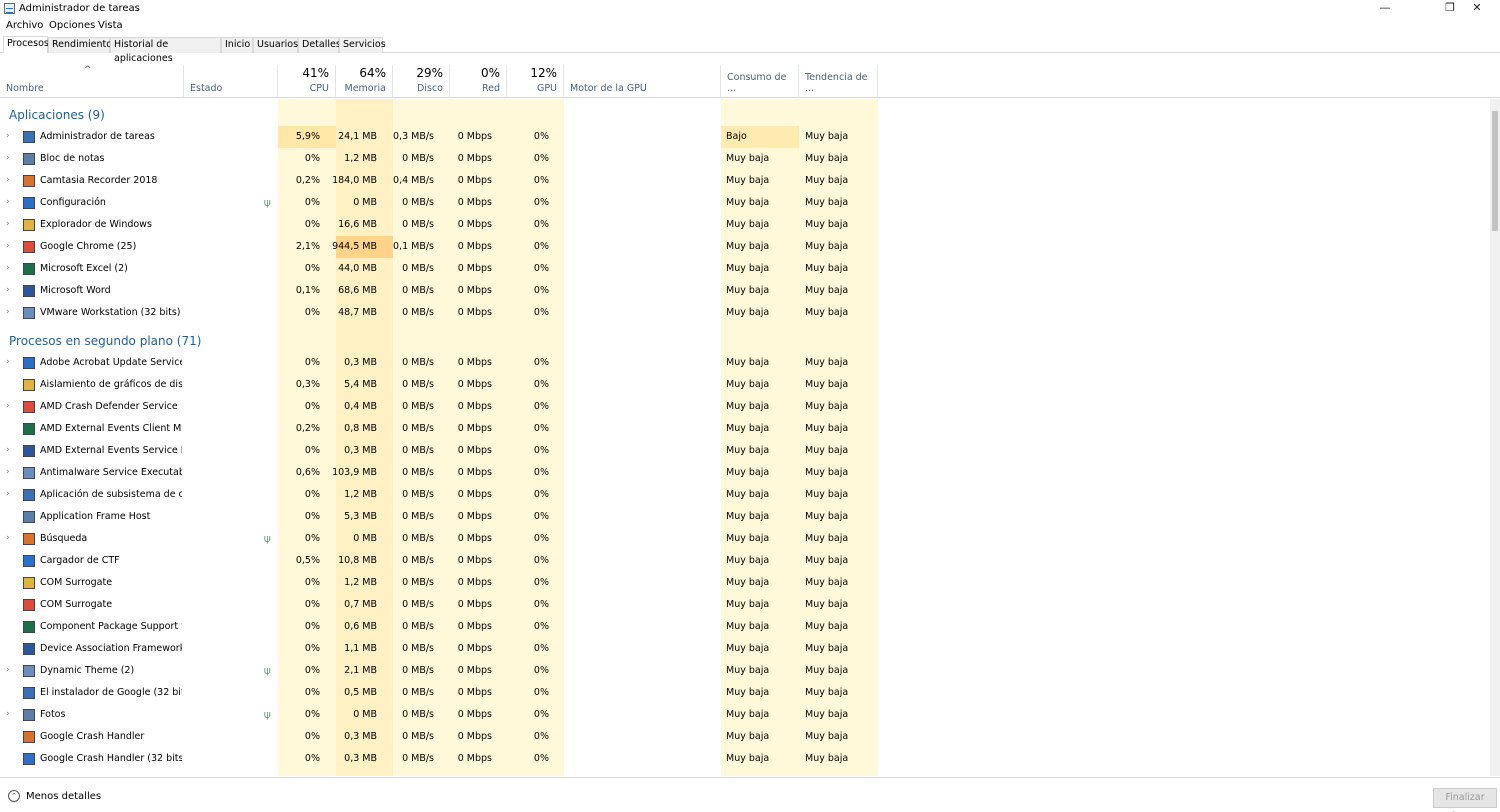 The image size is (1500, 812). Describe the element at coordinates (642, 81) in the screenshot. I see `header-gpu-engine: Motor de la GPU` at that location.